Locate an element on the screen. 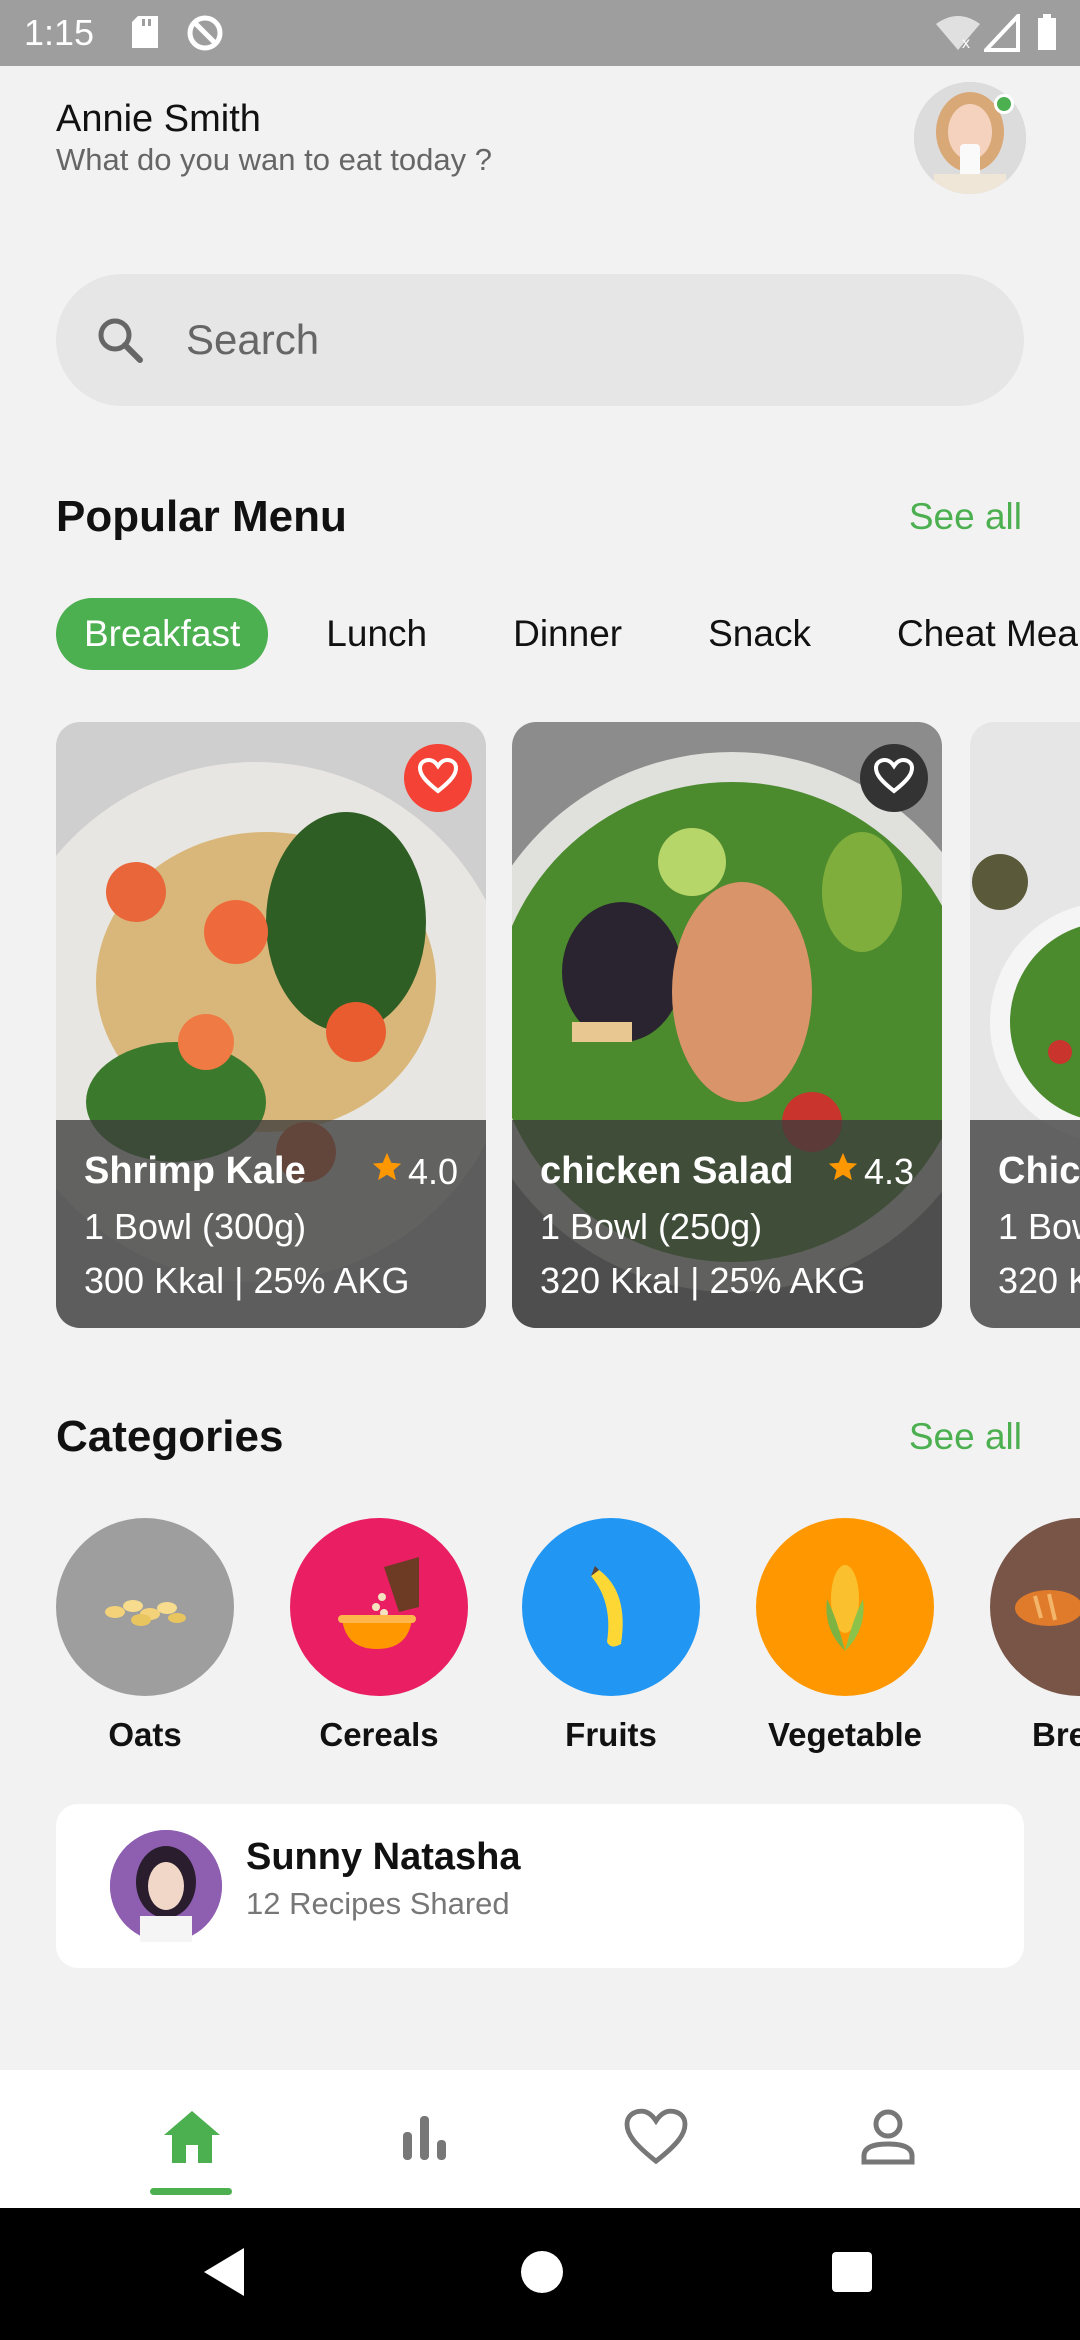 The image size is (1080, 2340). category-label: Cereals is located at coordinates (379, 1734).